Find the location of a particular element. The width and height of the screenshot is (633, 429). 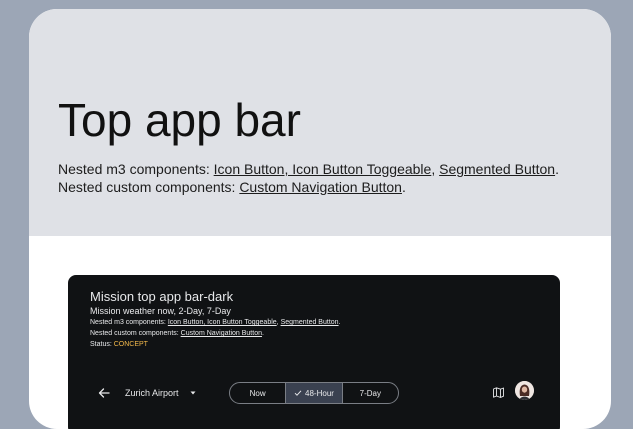

segment-7-day: 7-Day is located at coordinates (370, 393).